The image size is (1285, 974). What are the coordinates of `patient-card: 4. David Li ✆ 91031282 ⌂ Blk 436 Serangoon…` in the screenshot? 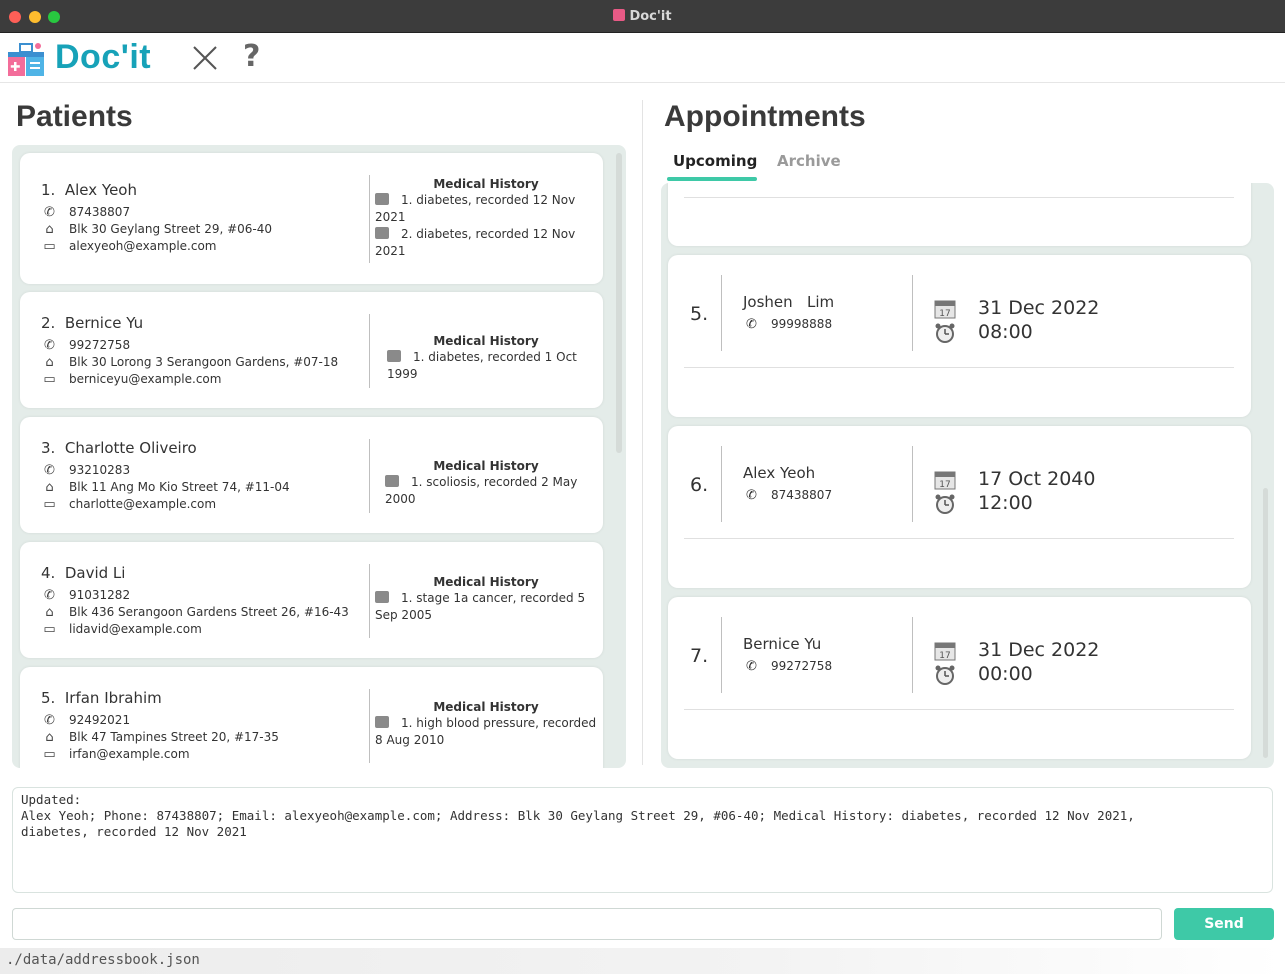 It's located at (311, 600).